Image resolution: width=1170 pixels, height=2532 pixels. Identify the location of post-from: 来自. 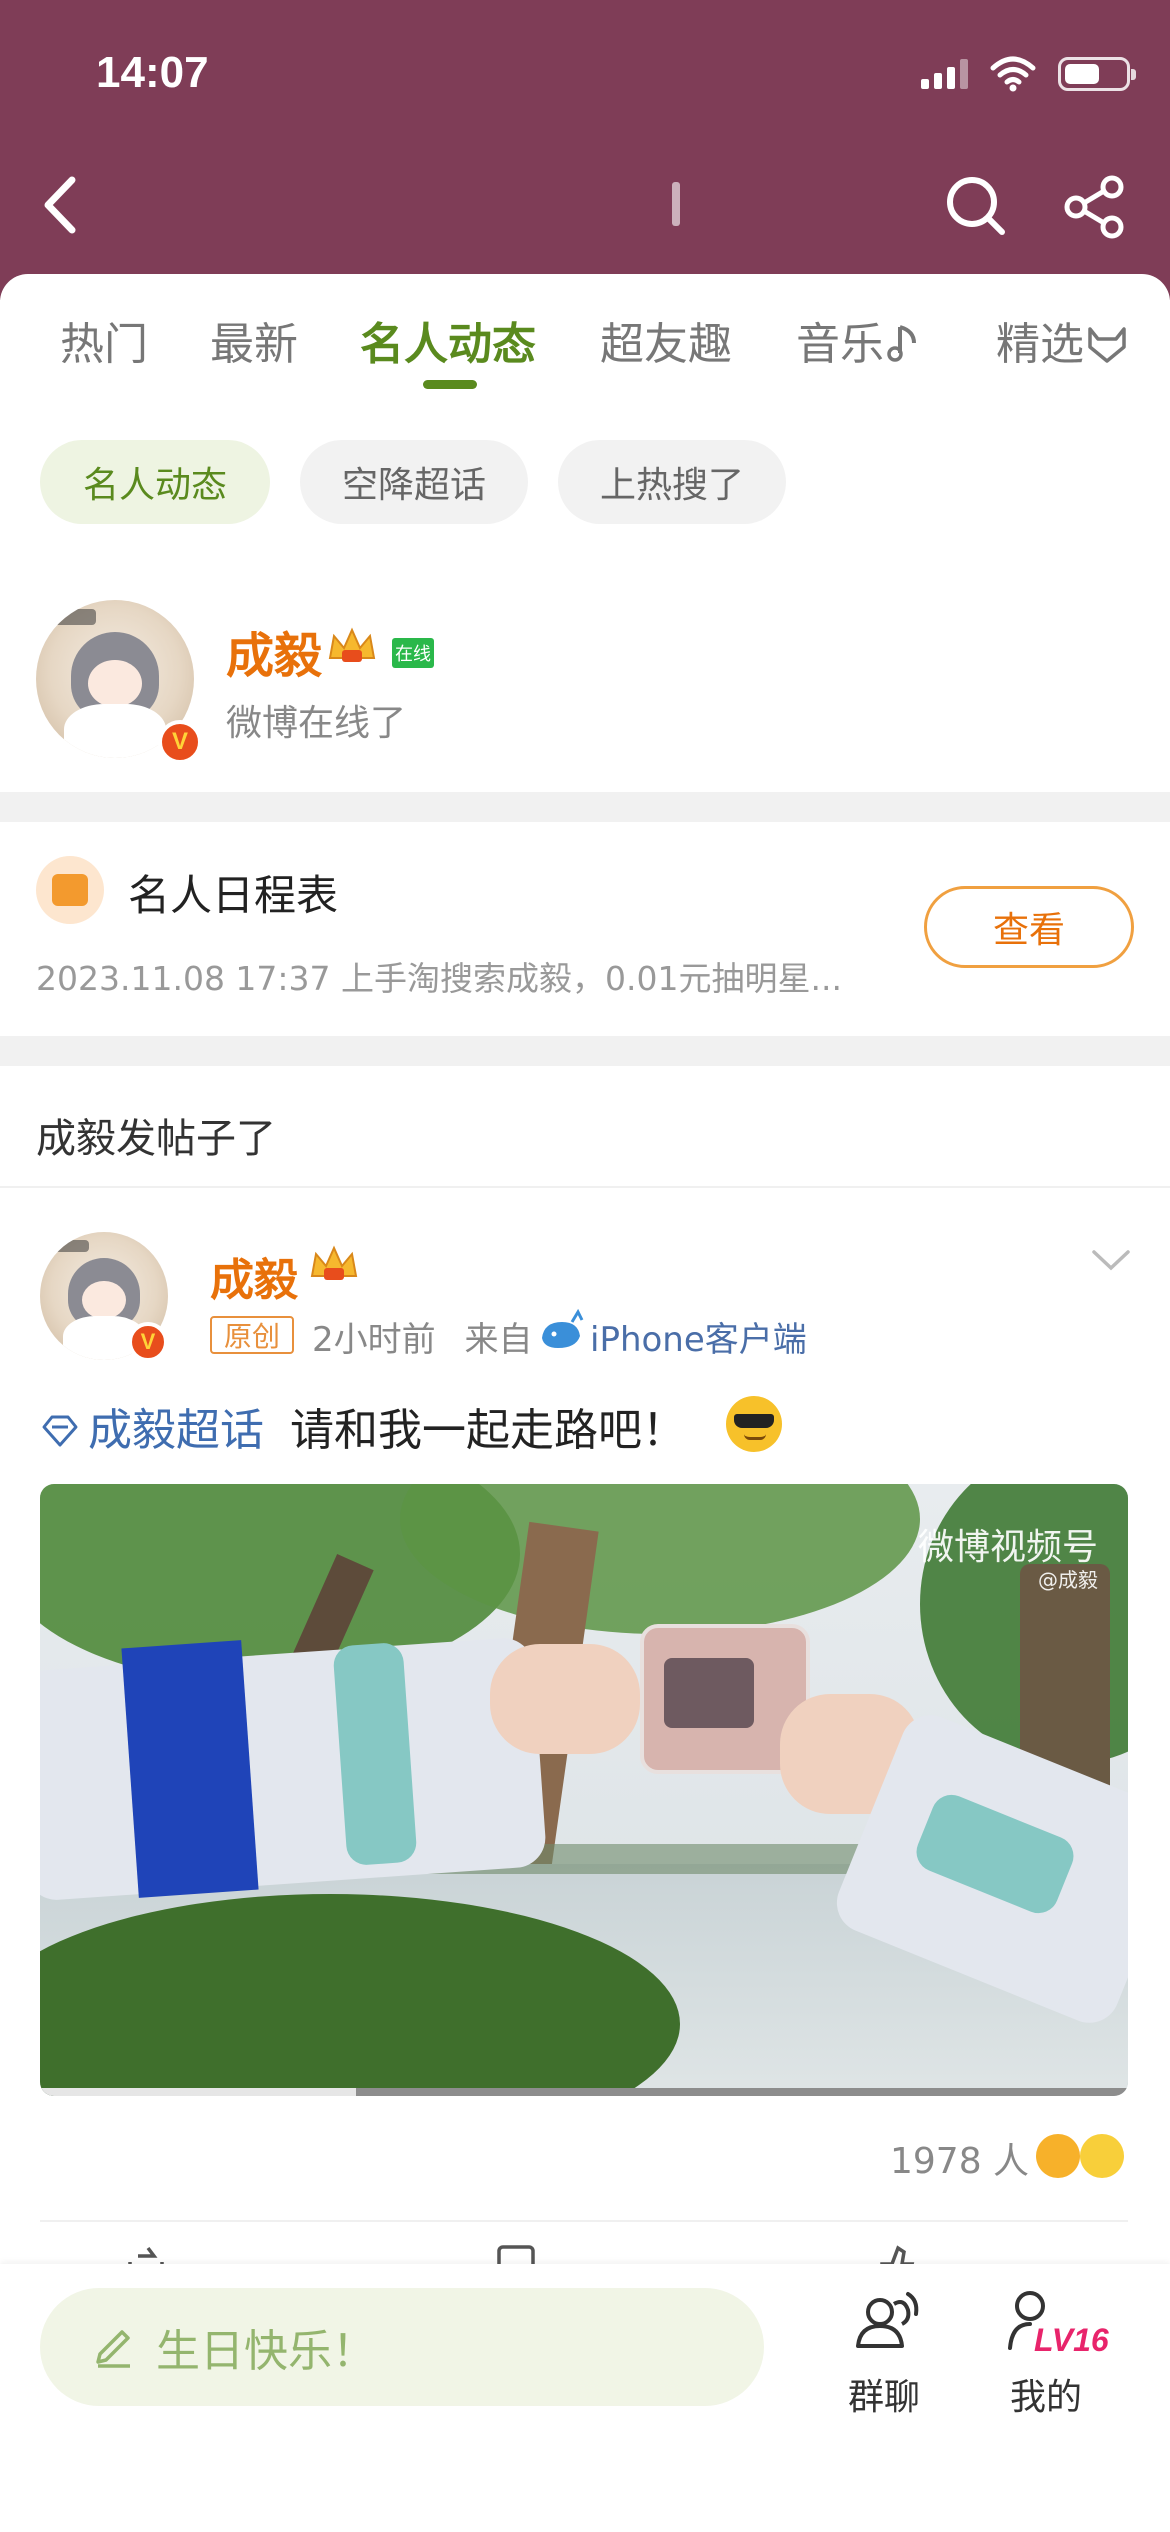
(498, 1340).